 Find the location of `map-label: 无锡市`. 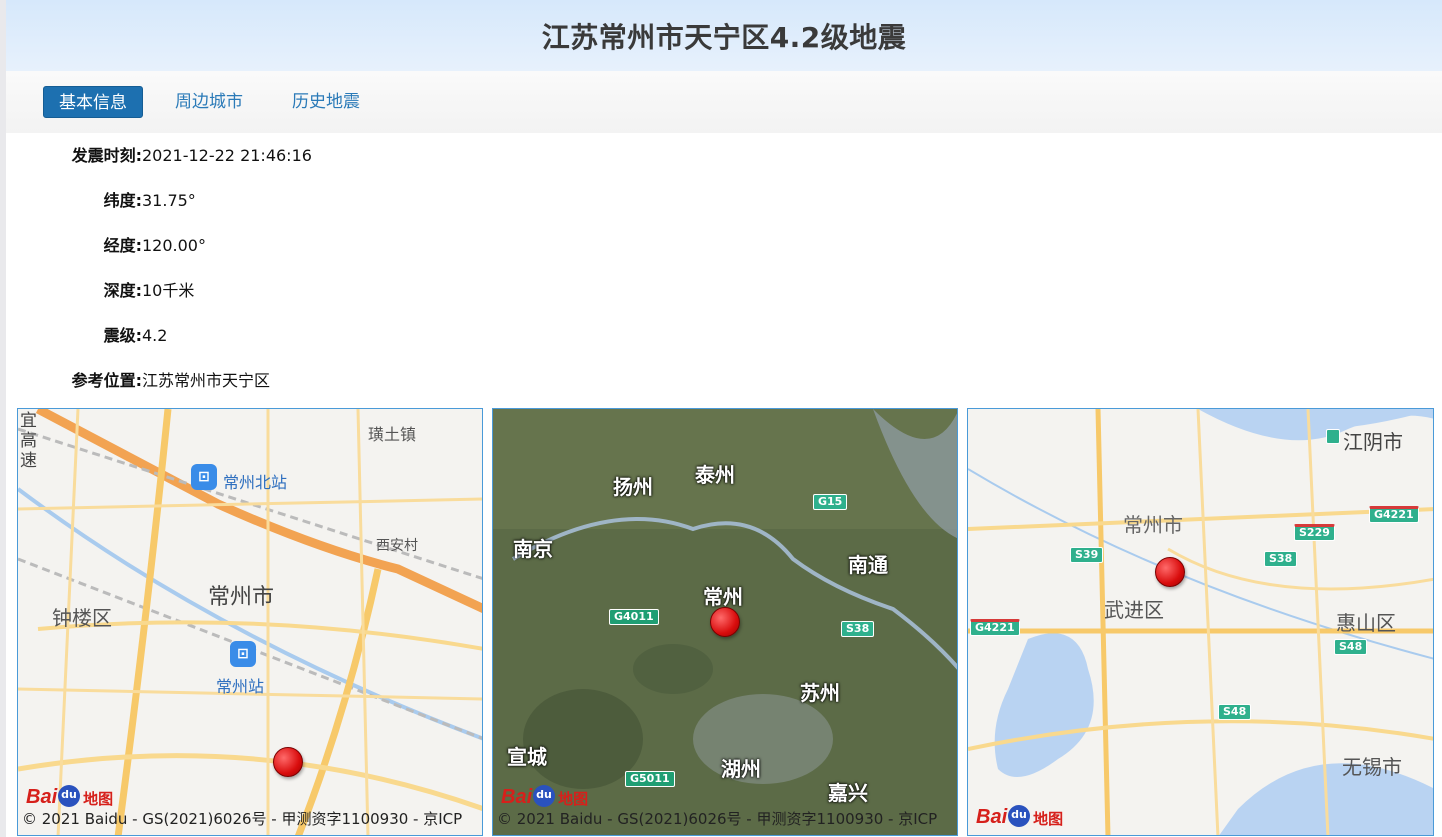

map-label: 无锡市 is located at coordinates (1372, 767).